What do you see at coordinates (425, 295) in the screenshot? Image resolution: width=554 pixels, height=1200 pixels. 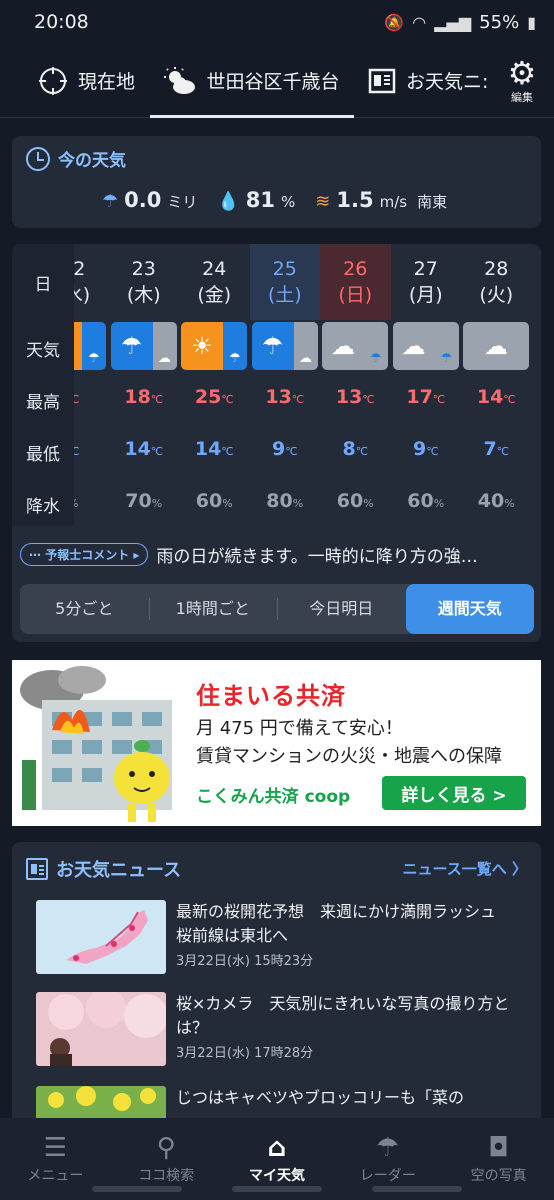 I see `day-of-week: (月)` at bounding box center [425, 295].